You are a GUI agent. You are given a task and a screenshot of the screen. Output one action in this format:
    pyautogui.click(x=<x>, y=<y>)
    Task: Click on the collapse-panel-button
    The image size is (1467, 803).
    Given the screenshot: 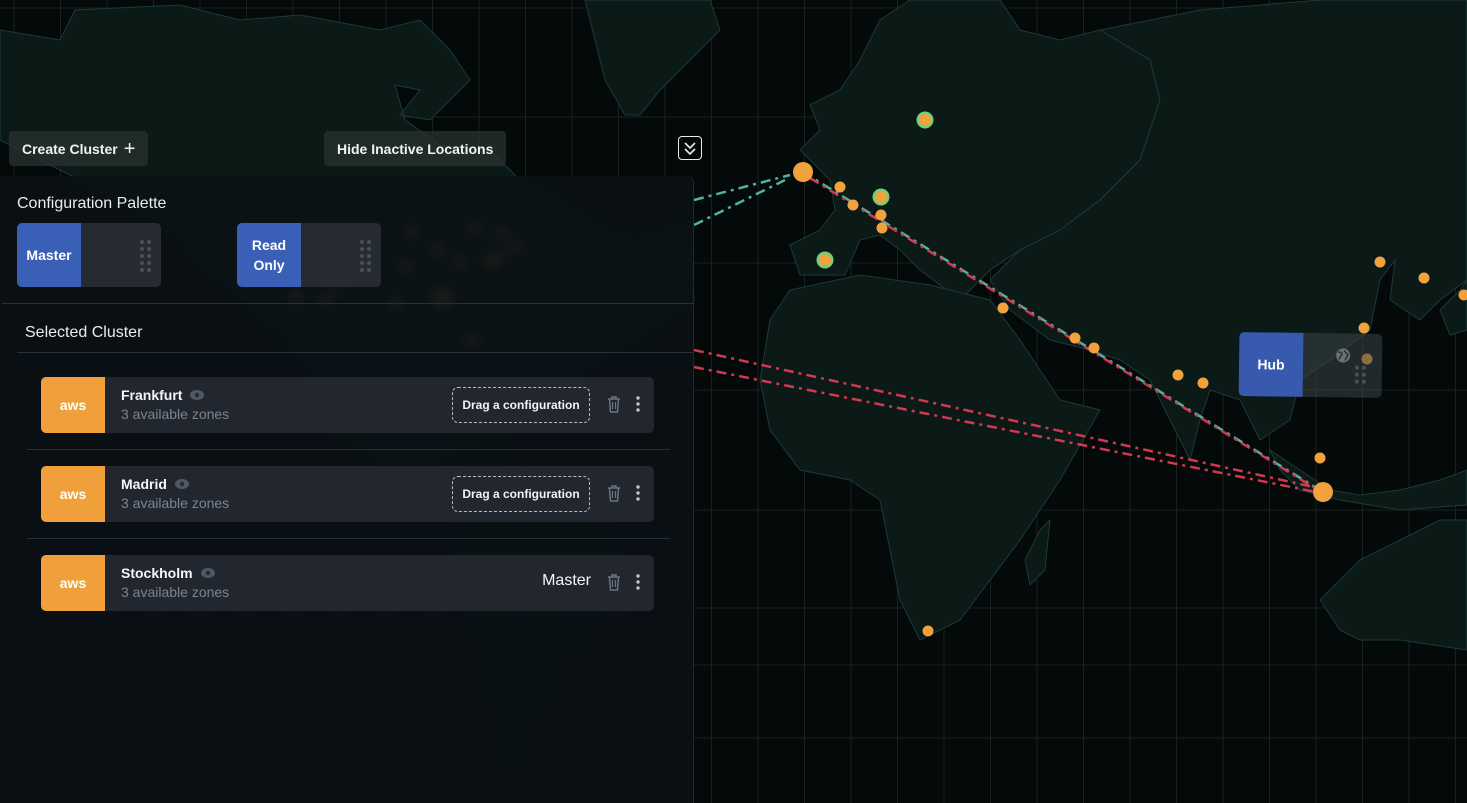 What is the action you would take?
    pyautogui.click(x=690, y=148)
    